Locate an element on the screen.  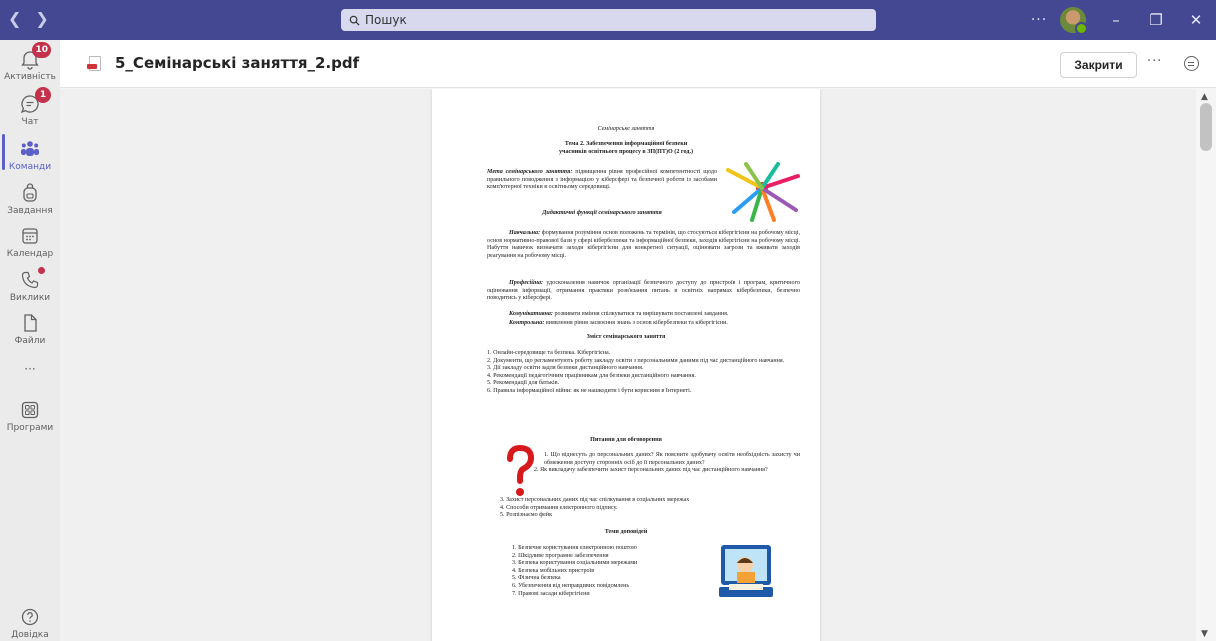
calls-indicator is located at coordinates (41, 270).